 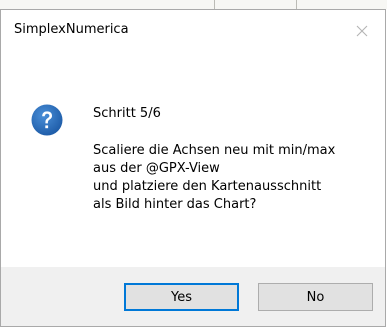 What do you see at coordinates (175, 204) in the screenshot?
I see `message-line: als Bild hinter das Chart?` at bounding box center [175, 204].